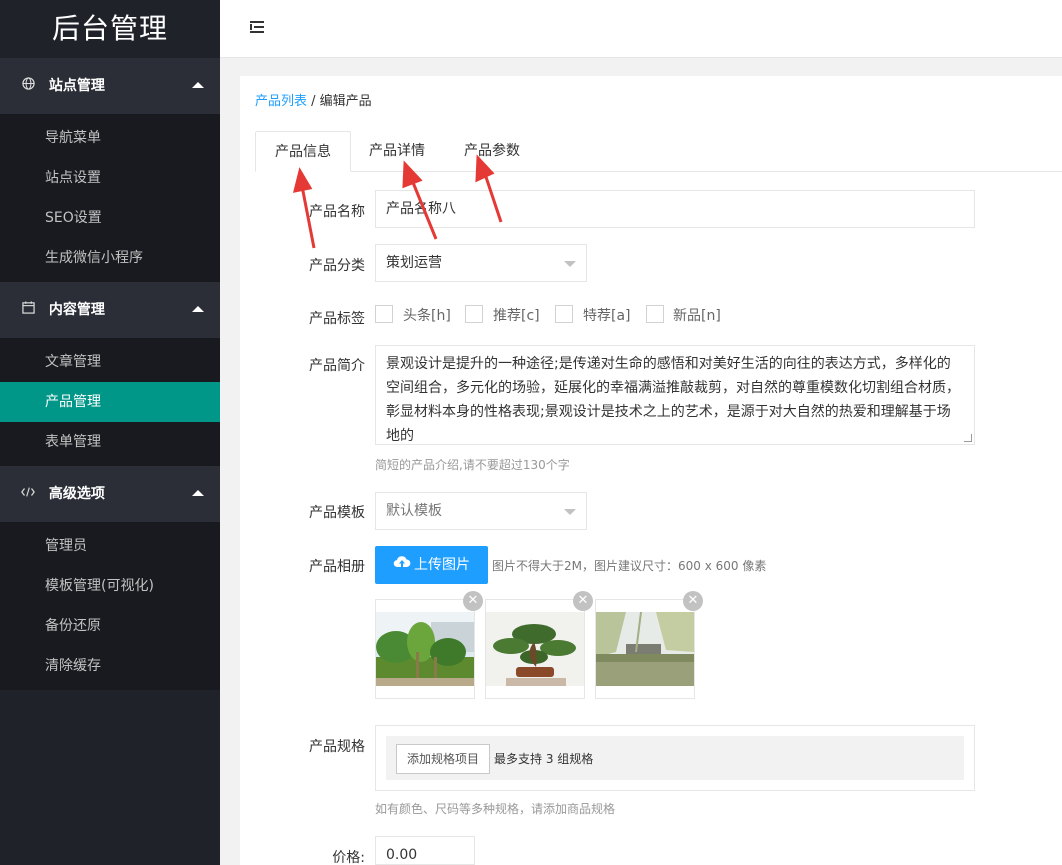 This screenshot has width=1062, height=865. I want to click on tags-label: 产品标签, so click(337, 319).